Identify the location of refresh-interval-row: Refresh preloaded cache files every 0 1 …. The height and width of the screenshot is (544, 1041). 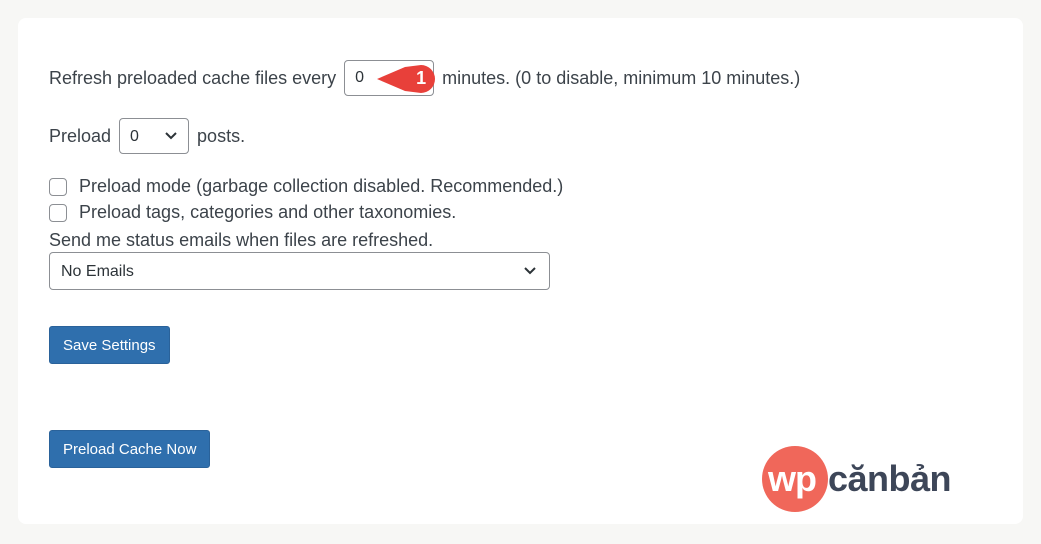
(424, 78).